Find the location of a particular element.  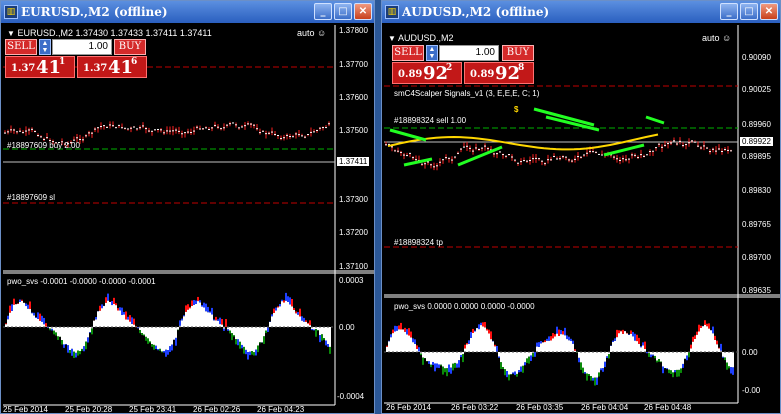

window-titlebar: ▥ AUDUSD.,M2 (offline) _ □ ✕ is located at coordinates (581, 12).